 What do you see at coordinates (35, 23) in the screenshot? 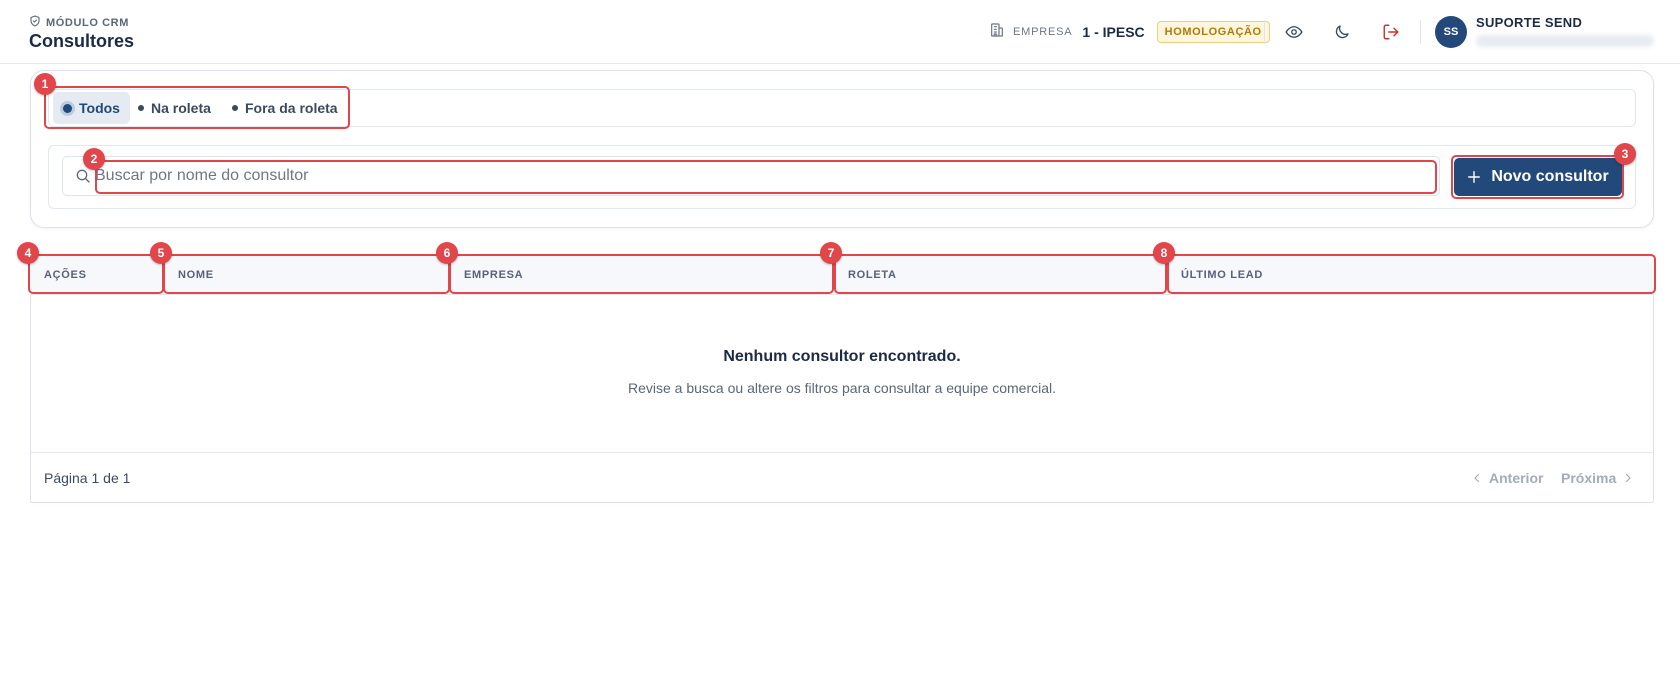
I see `shield-icon` at bounding box center [35, 23].